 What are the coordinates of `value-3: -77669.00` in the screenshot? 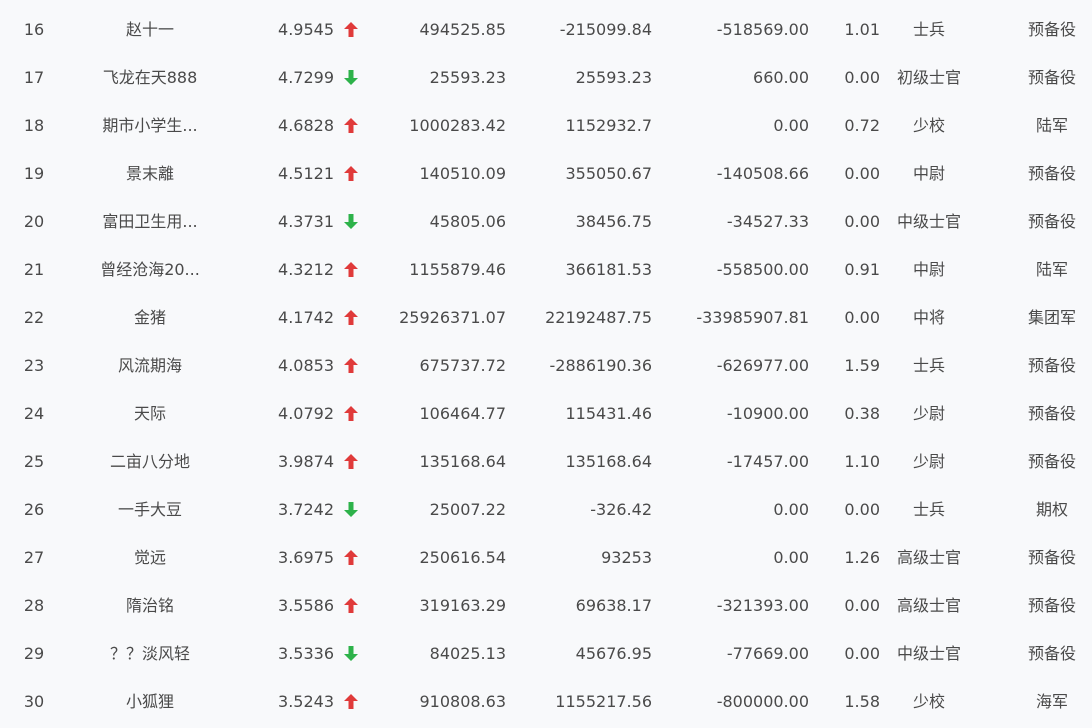 It's located at (767, 653).